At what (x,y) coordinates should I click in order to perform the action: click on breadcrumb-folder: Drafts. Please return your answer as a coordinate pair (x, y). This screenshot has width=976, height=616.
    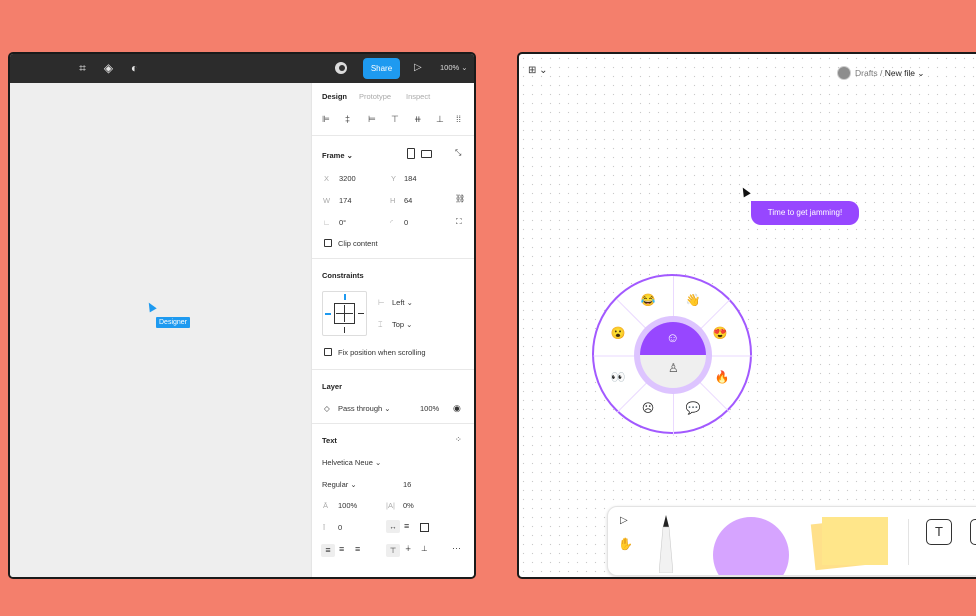
    Looking at the image, I should click on (866, 73).